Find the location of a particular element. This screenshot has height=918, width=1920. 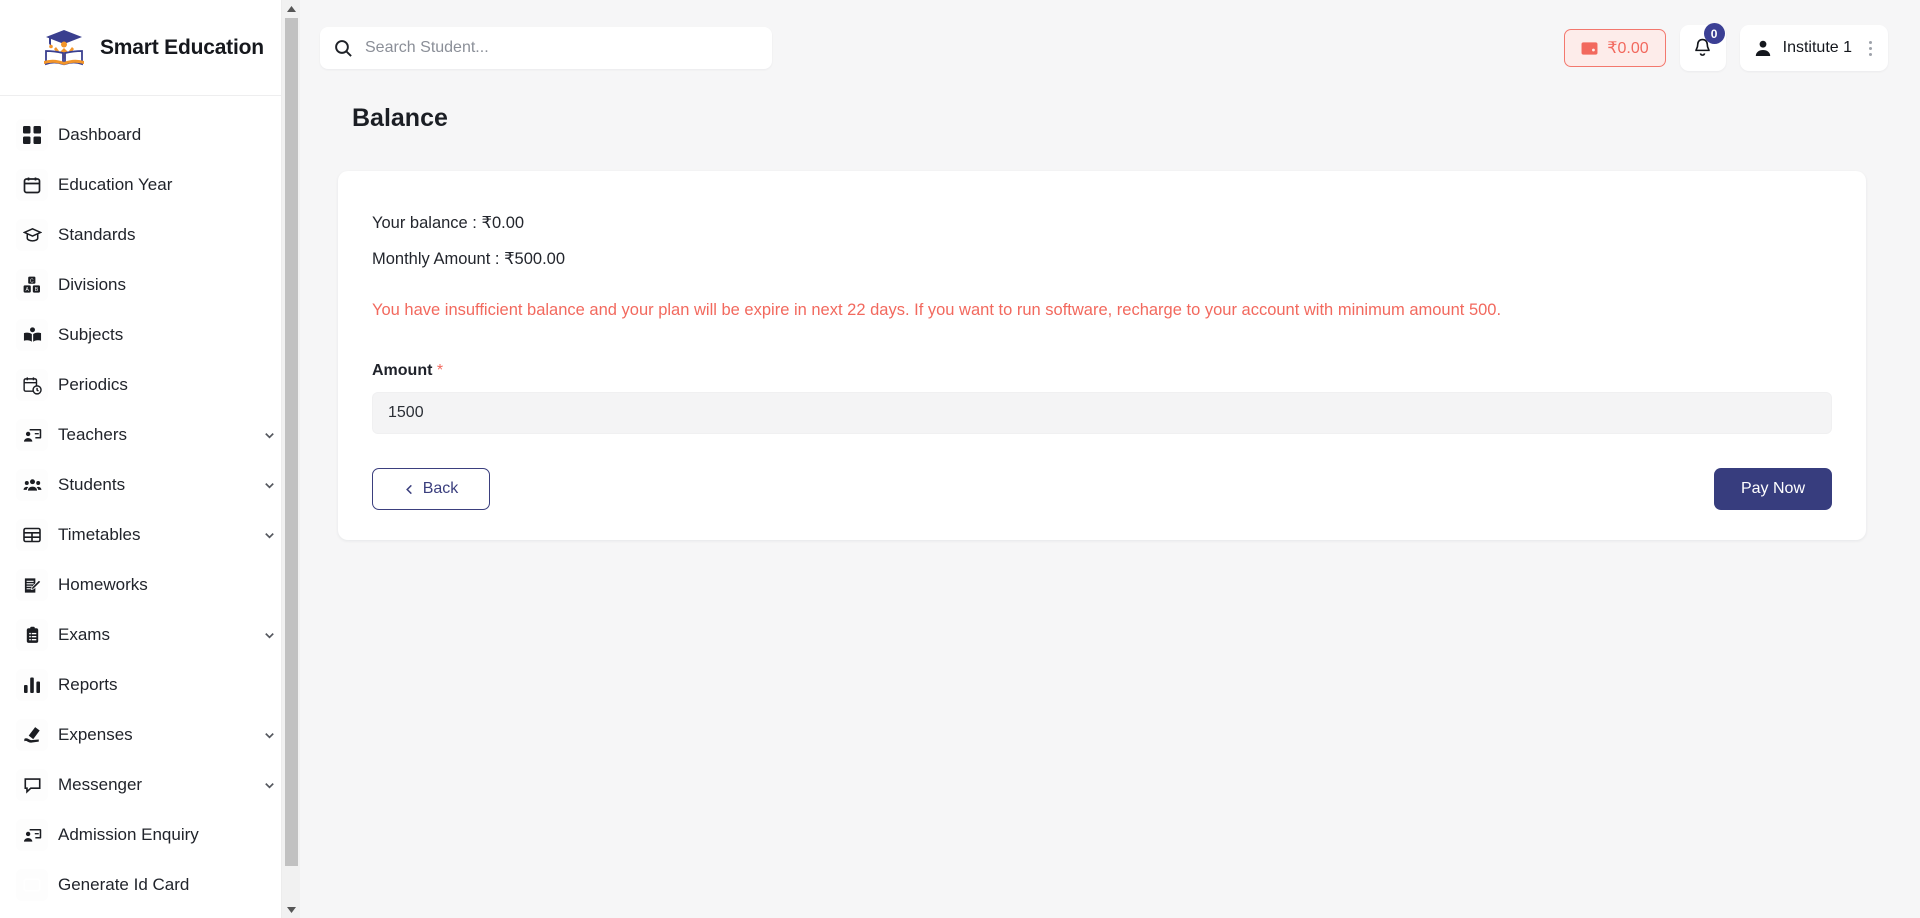

sidebar-item-teachers: Teachers is located at coordinates (150, 435).